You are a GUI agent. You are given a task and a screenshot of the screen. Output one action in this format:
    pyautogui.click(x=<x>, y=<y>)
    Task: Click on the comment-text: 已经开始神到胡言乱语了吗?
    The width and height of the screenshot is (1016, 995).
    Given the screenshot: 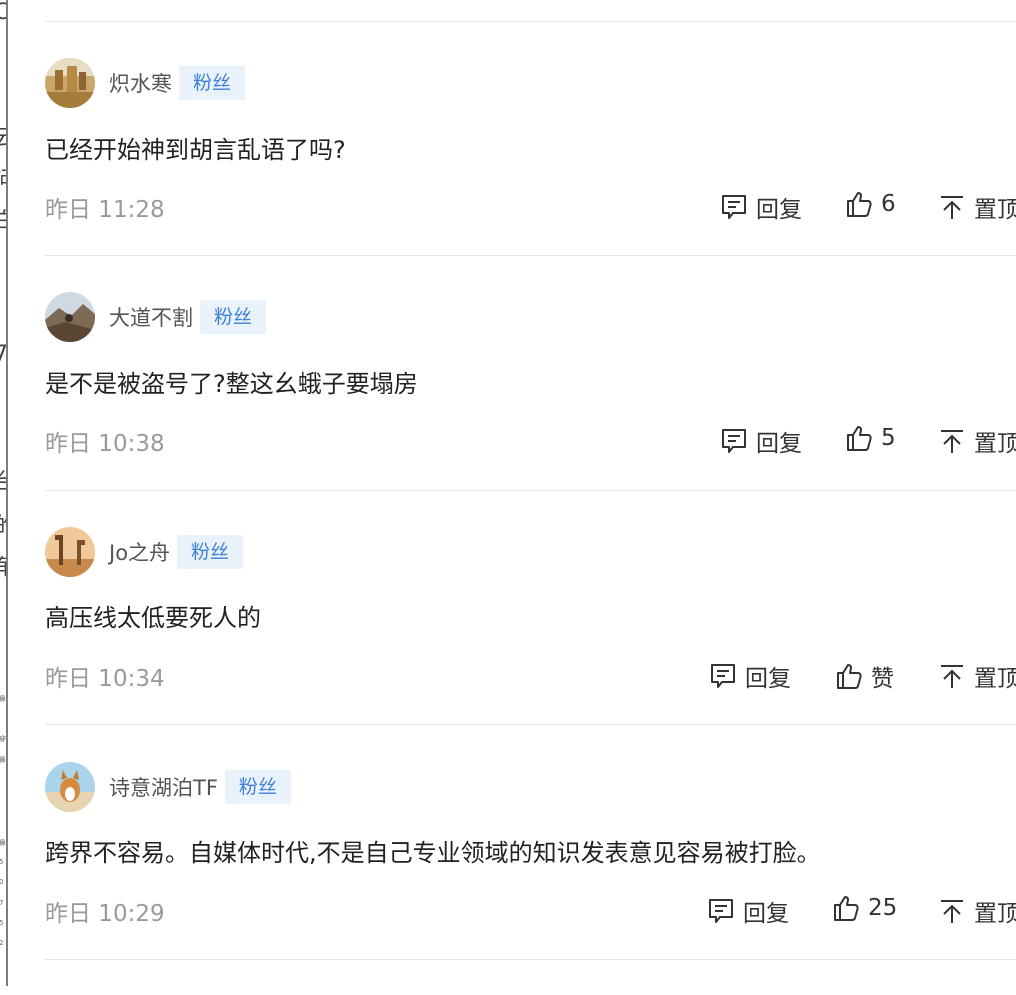 What is the action you would take?
    pyautogui.click(x=195, y=150)
    